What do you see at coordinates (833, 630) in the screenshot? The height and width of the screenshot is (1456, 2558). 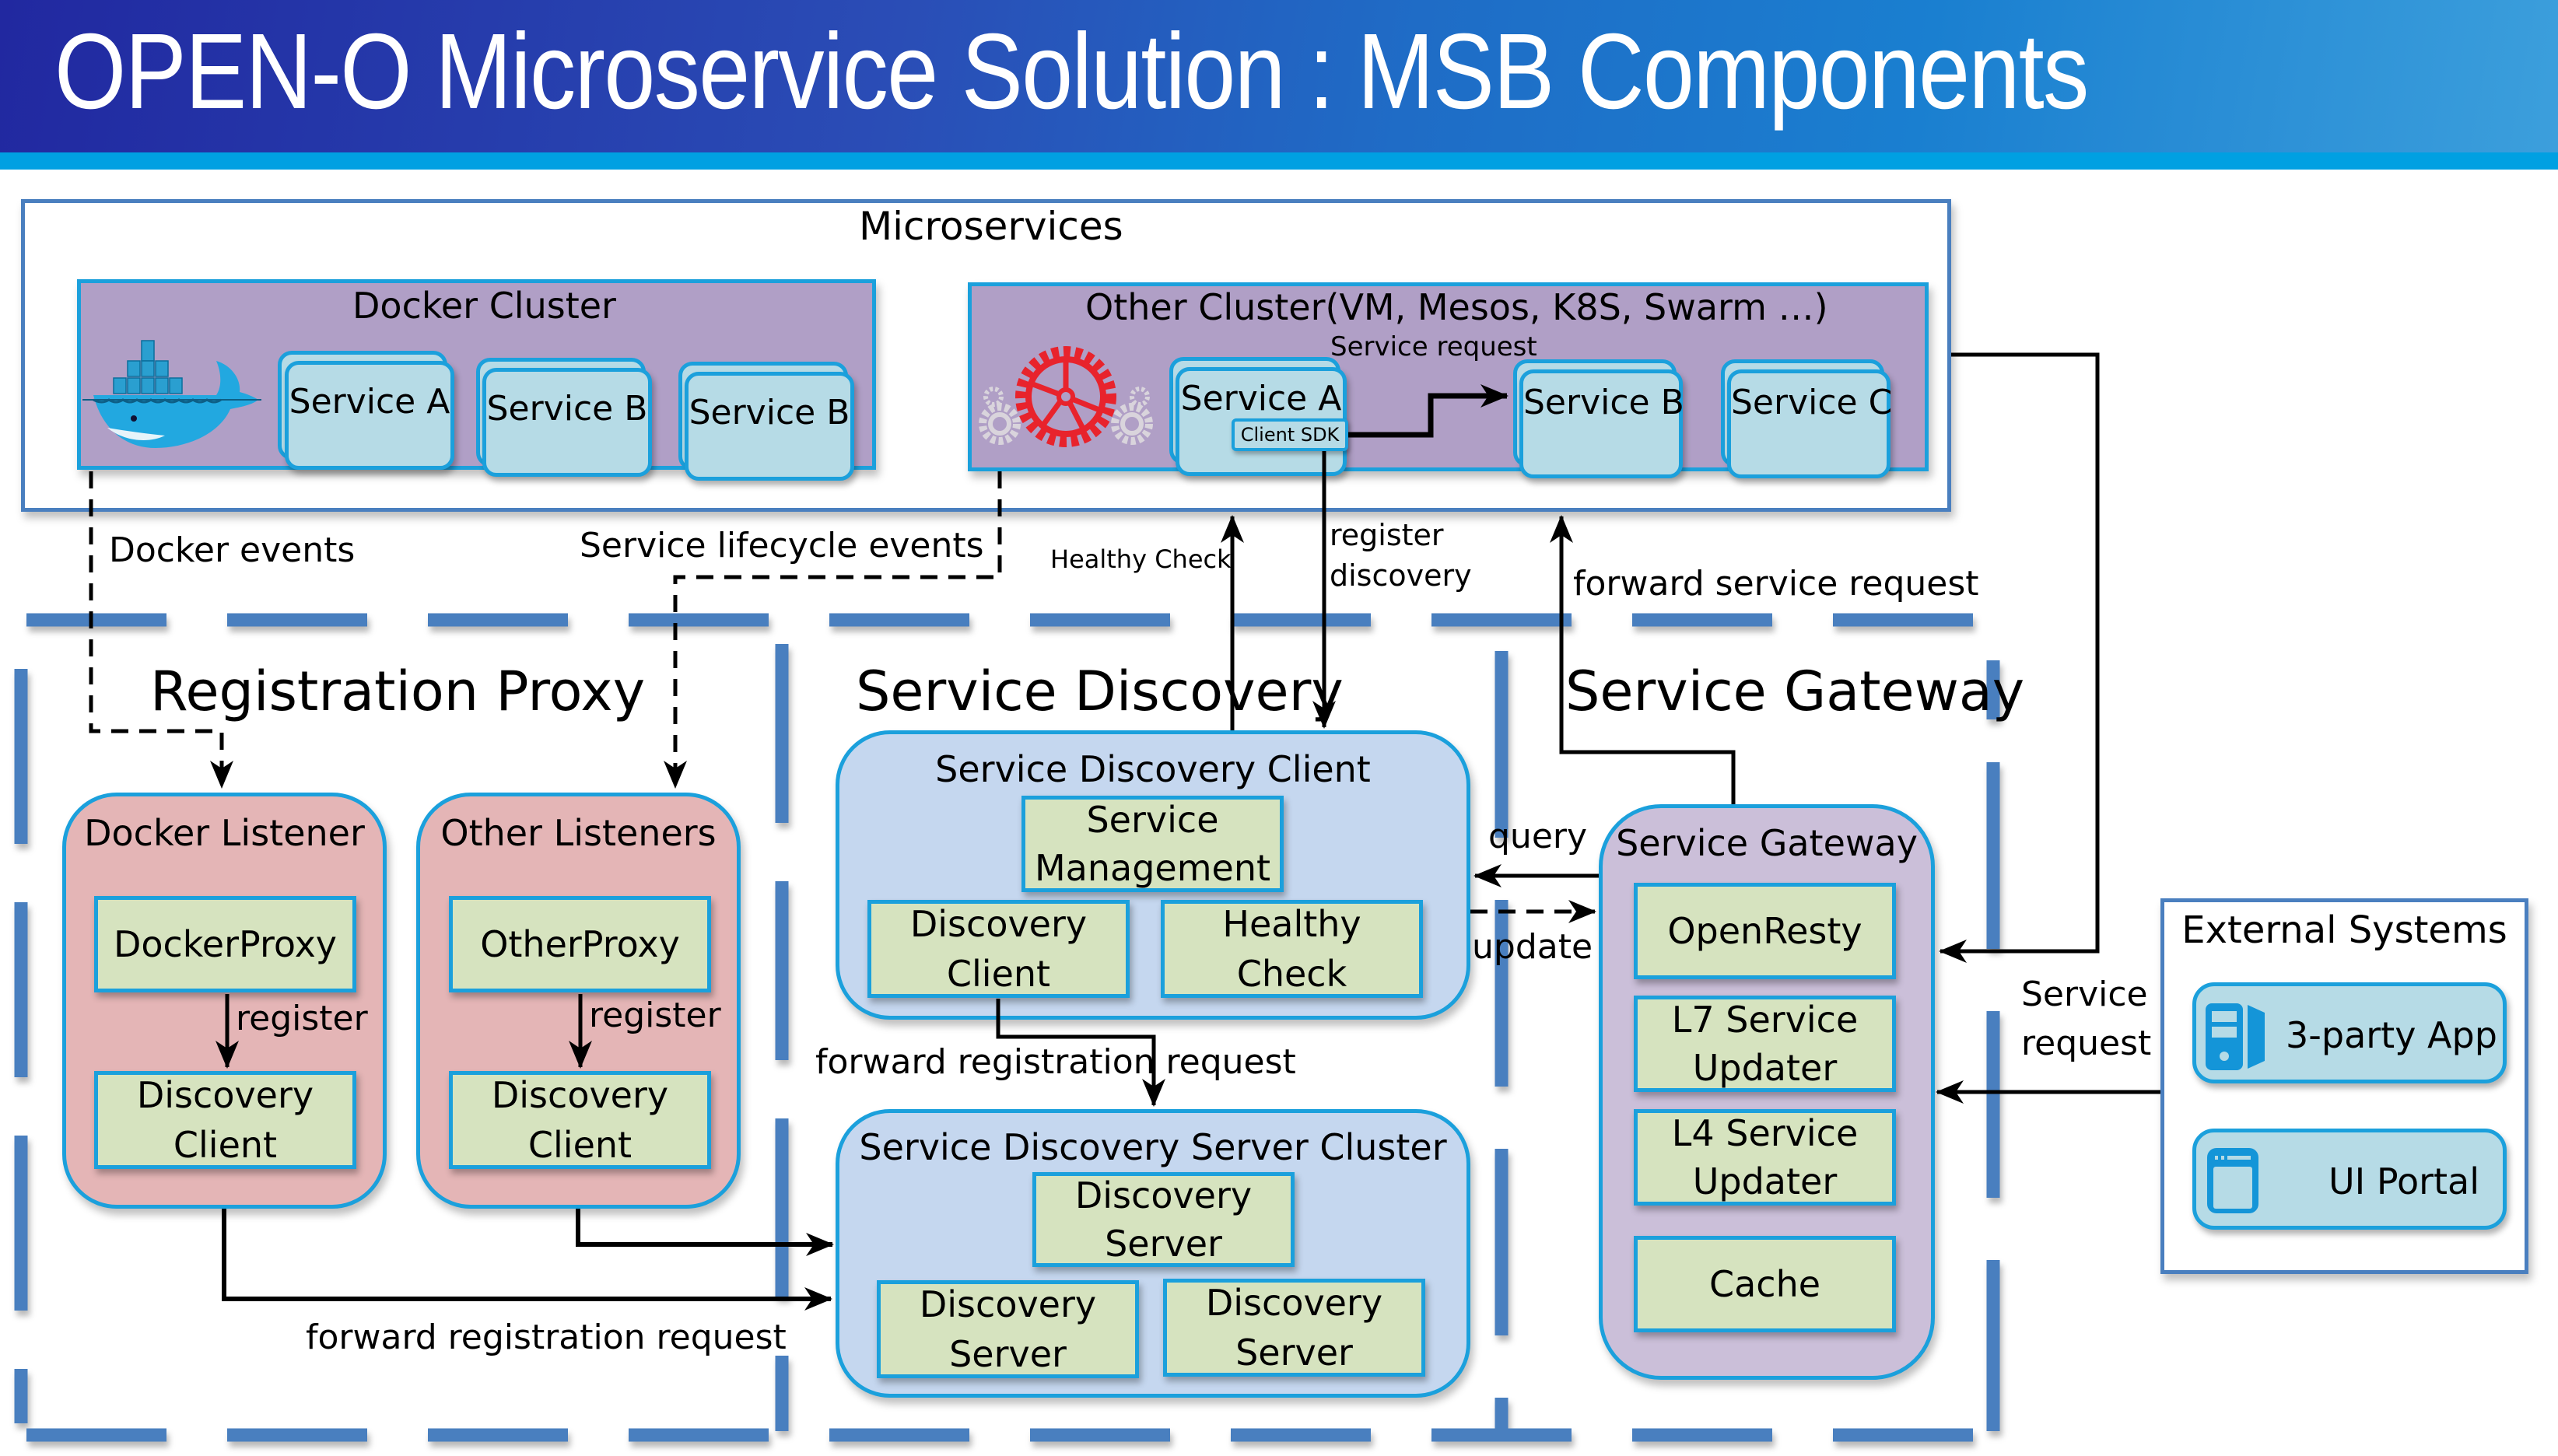 I see `lifecycle-events-arrow` at bounding box center [833, 630].